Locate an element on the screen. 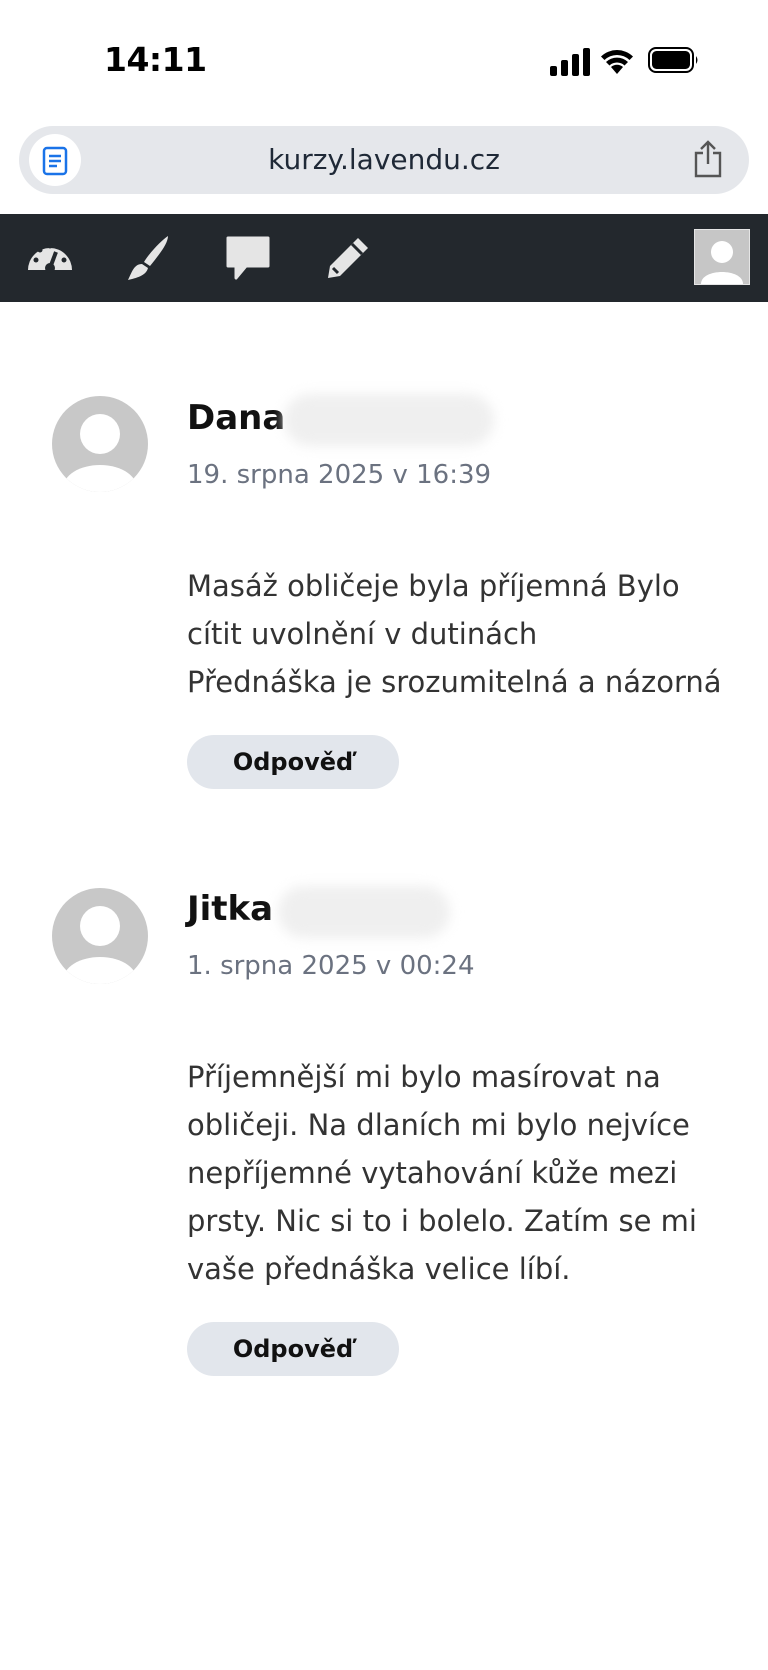 The width and height of the screenshot is (768, 1670). customize-brush-icon is located at coordinates (148, 258).